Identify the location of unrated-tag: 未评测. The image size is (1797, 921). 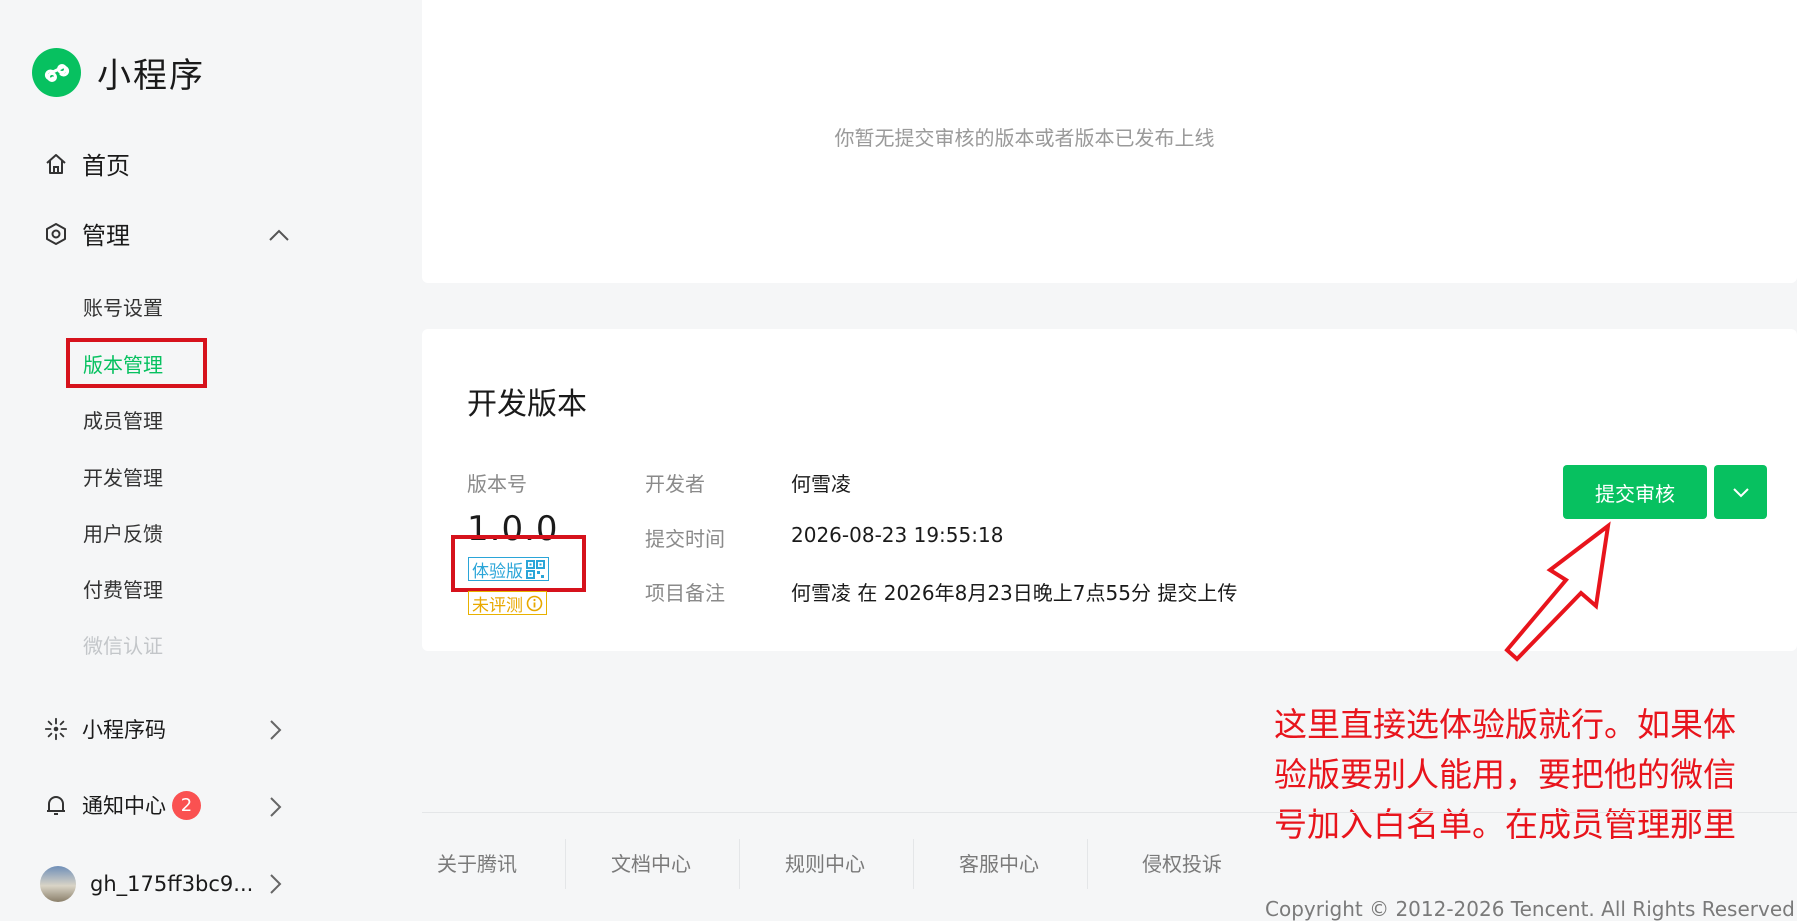
(507, 603).